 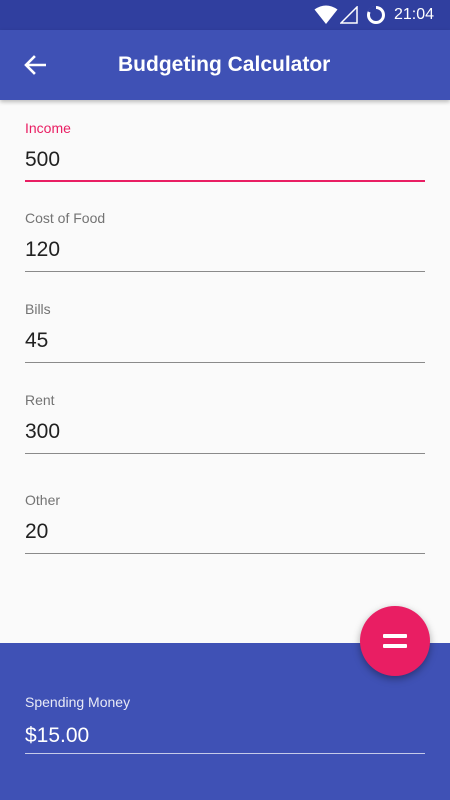 I want to click on bills-field: Bills 45, so click(x=225, y=331).